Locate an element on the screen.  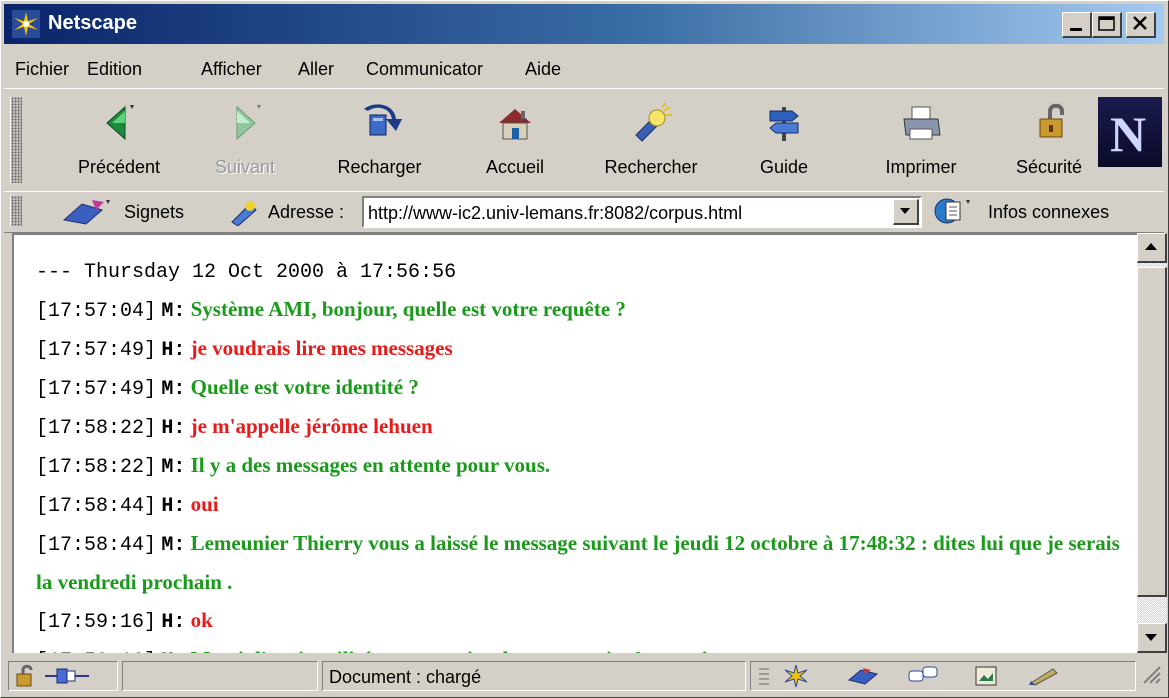
status-lock-icon is located at coordinates (26, 676).